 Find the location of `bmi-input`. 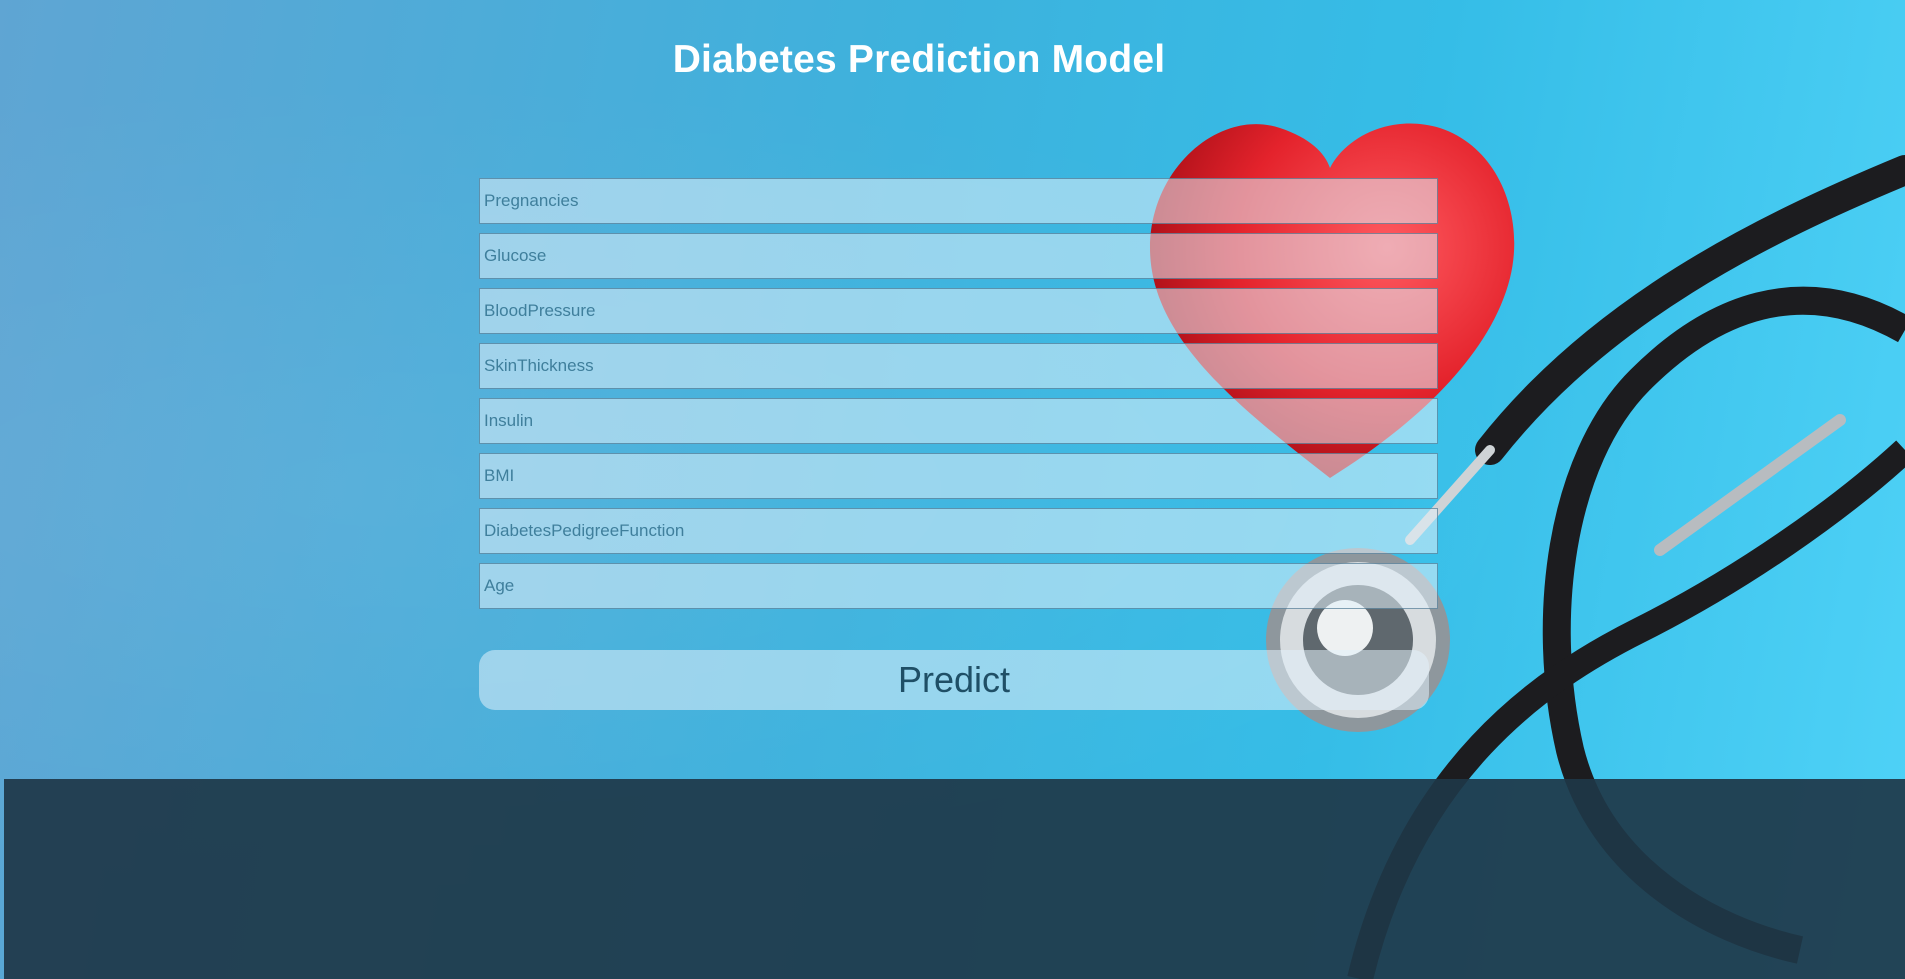

bmi-input is located at coordinates (958, 476).